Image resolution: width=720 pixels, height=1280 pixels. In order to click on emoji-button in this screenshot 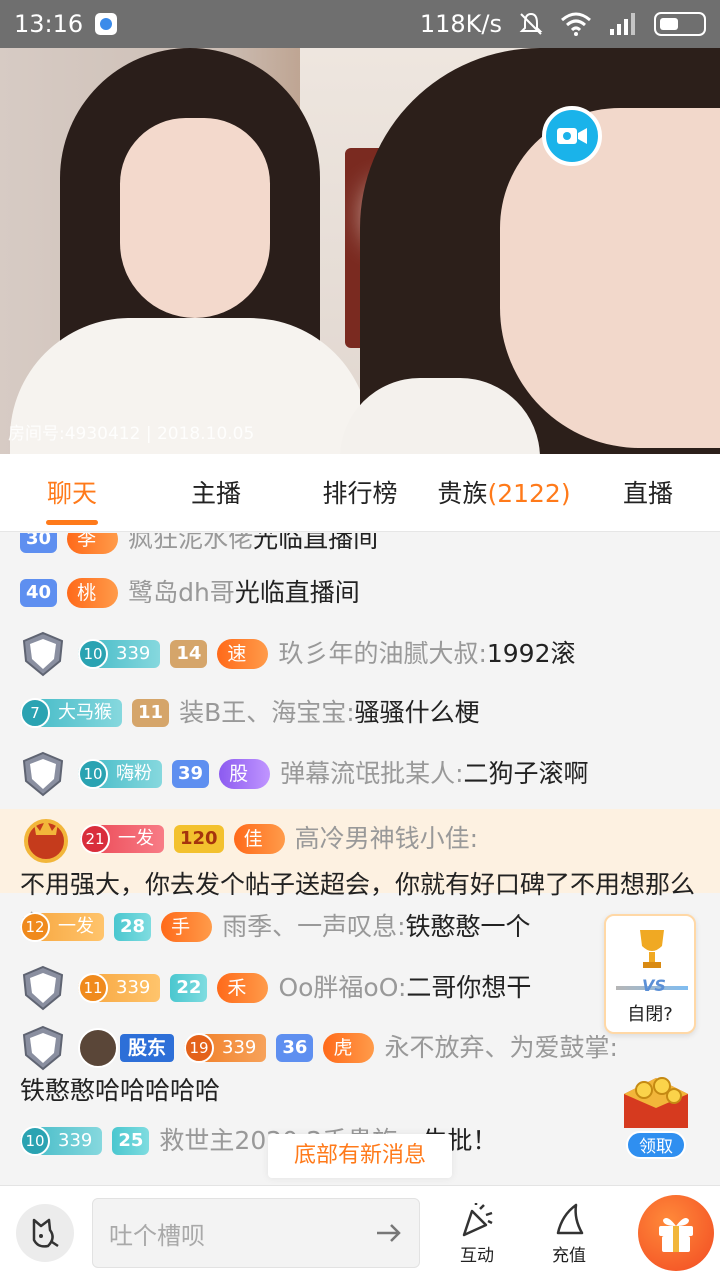, I will do `click(45, 1233)`.